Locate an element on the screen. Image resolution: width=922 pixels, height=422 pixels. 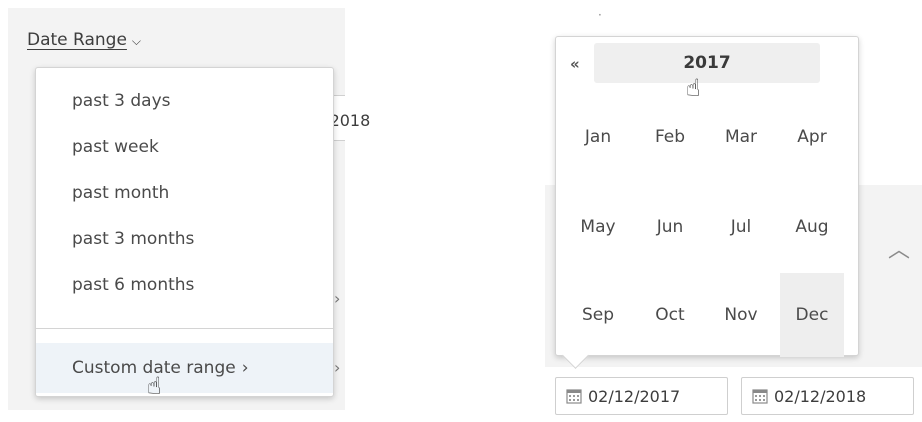
month-dec-selected: Dec is located at coordinates (812, 315).